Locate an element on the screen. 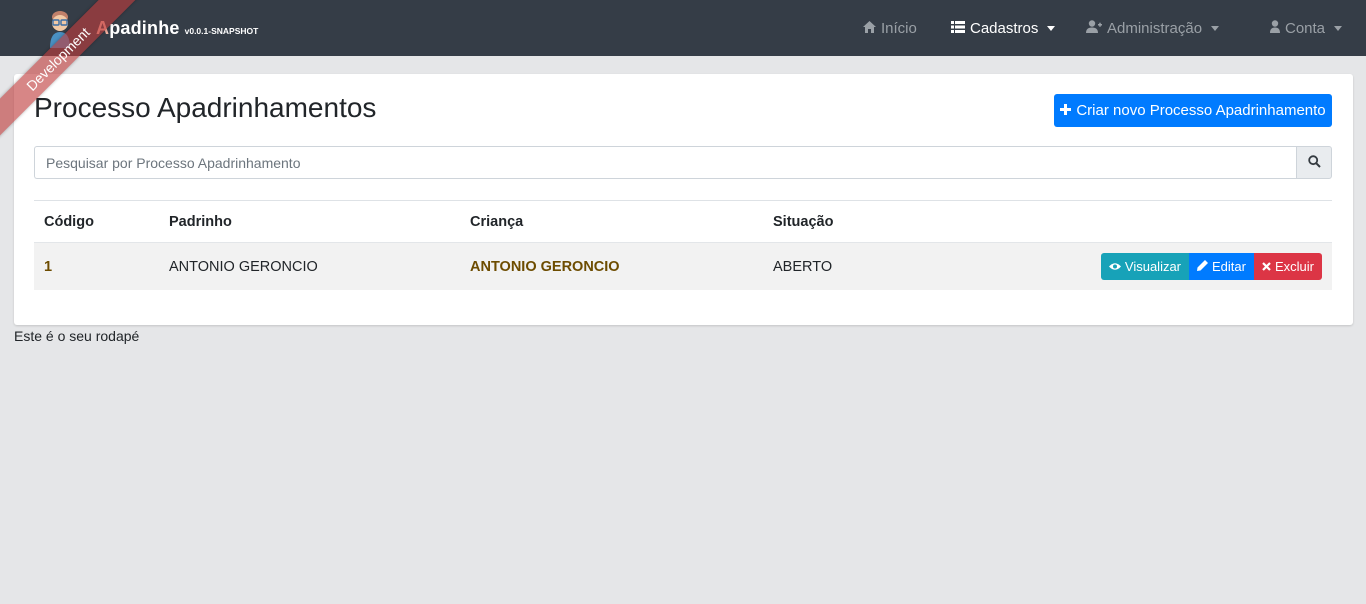 The height and width of the screenshot is (604, 1366). eye-icon is located at coordinates (1114, 266).